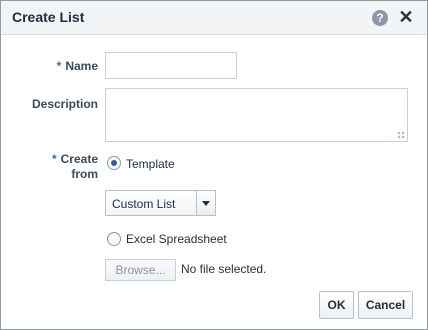 The width and height of the screenshot is (428, 330). What do you see at coordinates (224, 269) in the screenshot?
I see `no-file-text: No file selected.` at bounding box center [224, 269].